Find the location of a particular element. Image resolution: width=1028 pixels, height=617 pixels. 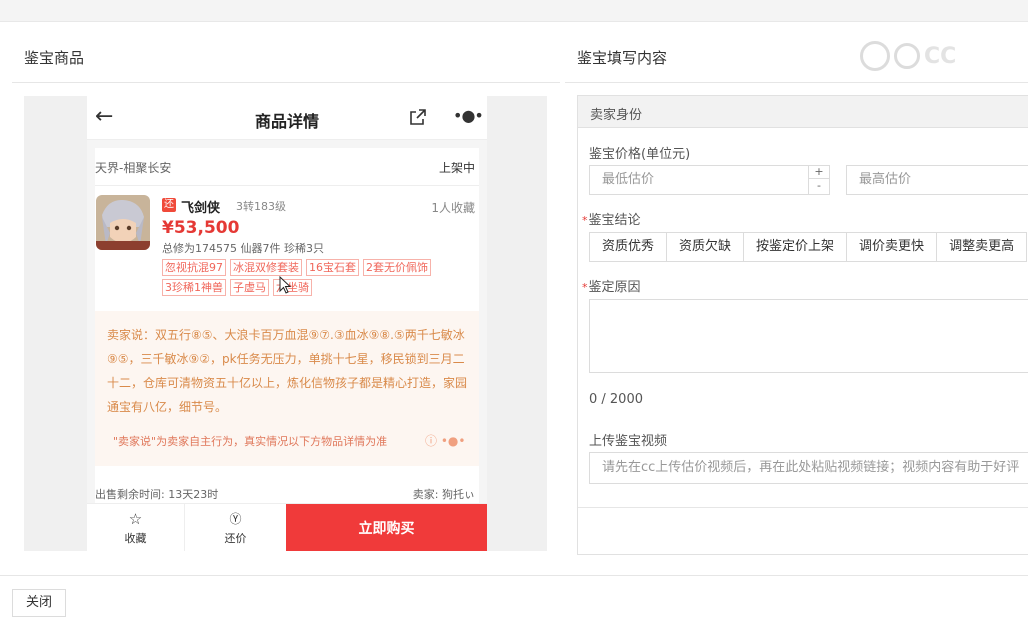

char-counter: 0 / 2000 is located at coordinates (616, 399).